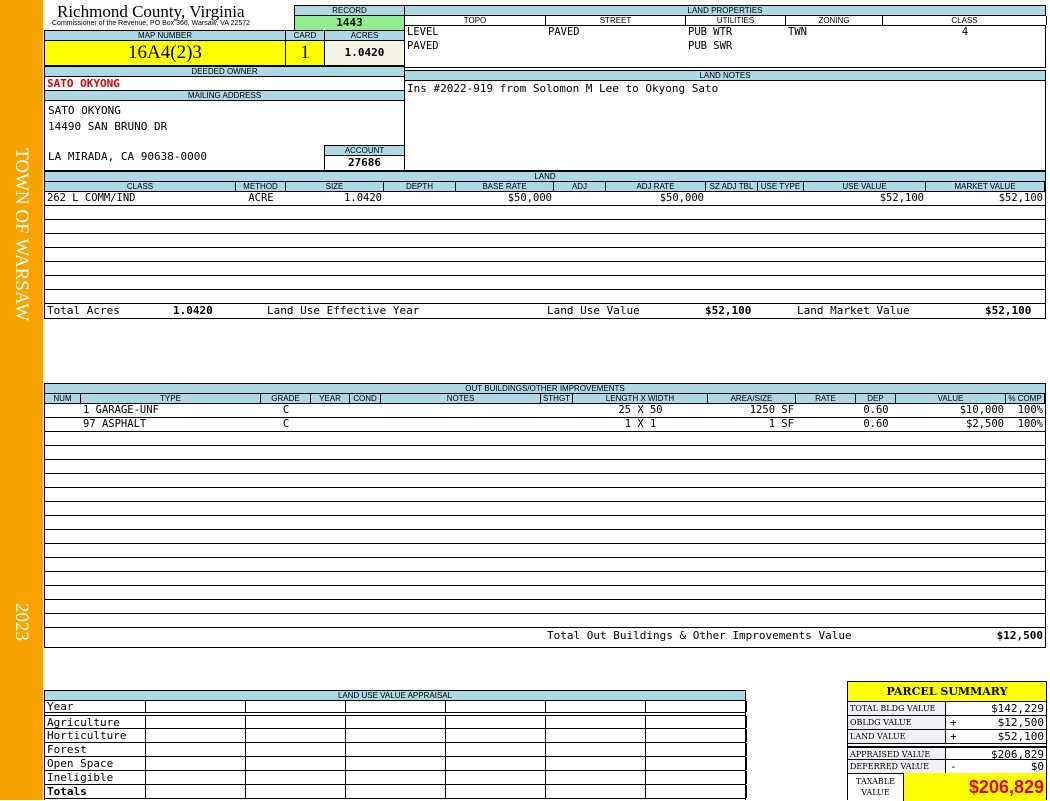 The height and width of the screenshot is (801, 1050). I want to click on column-header: DEP, so click(876, 398).